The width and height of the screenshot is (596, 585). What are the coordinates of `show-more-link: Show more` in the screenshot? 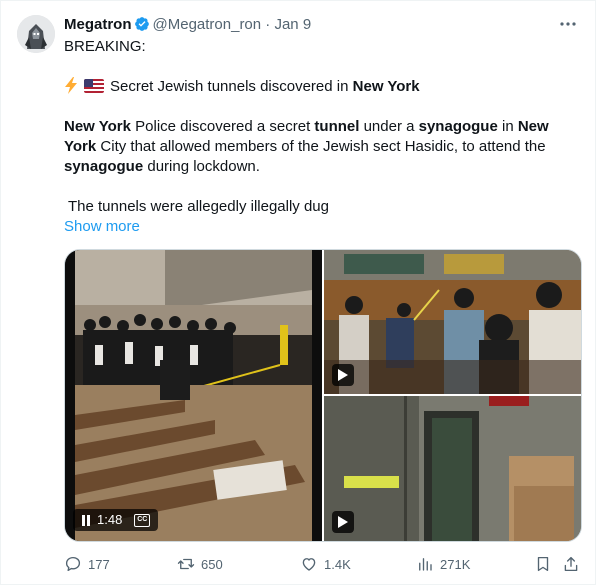 It's located at (102, 227).